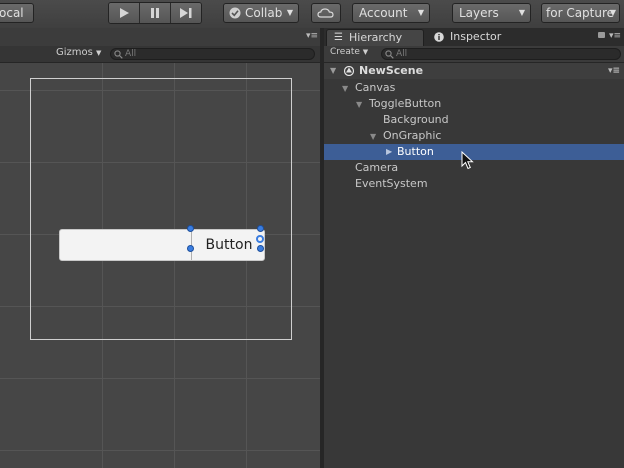 This screenshot has width=624, height=468. I want to click on hierarchy-item-label: EventSystem, so click(391, 183).